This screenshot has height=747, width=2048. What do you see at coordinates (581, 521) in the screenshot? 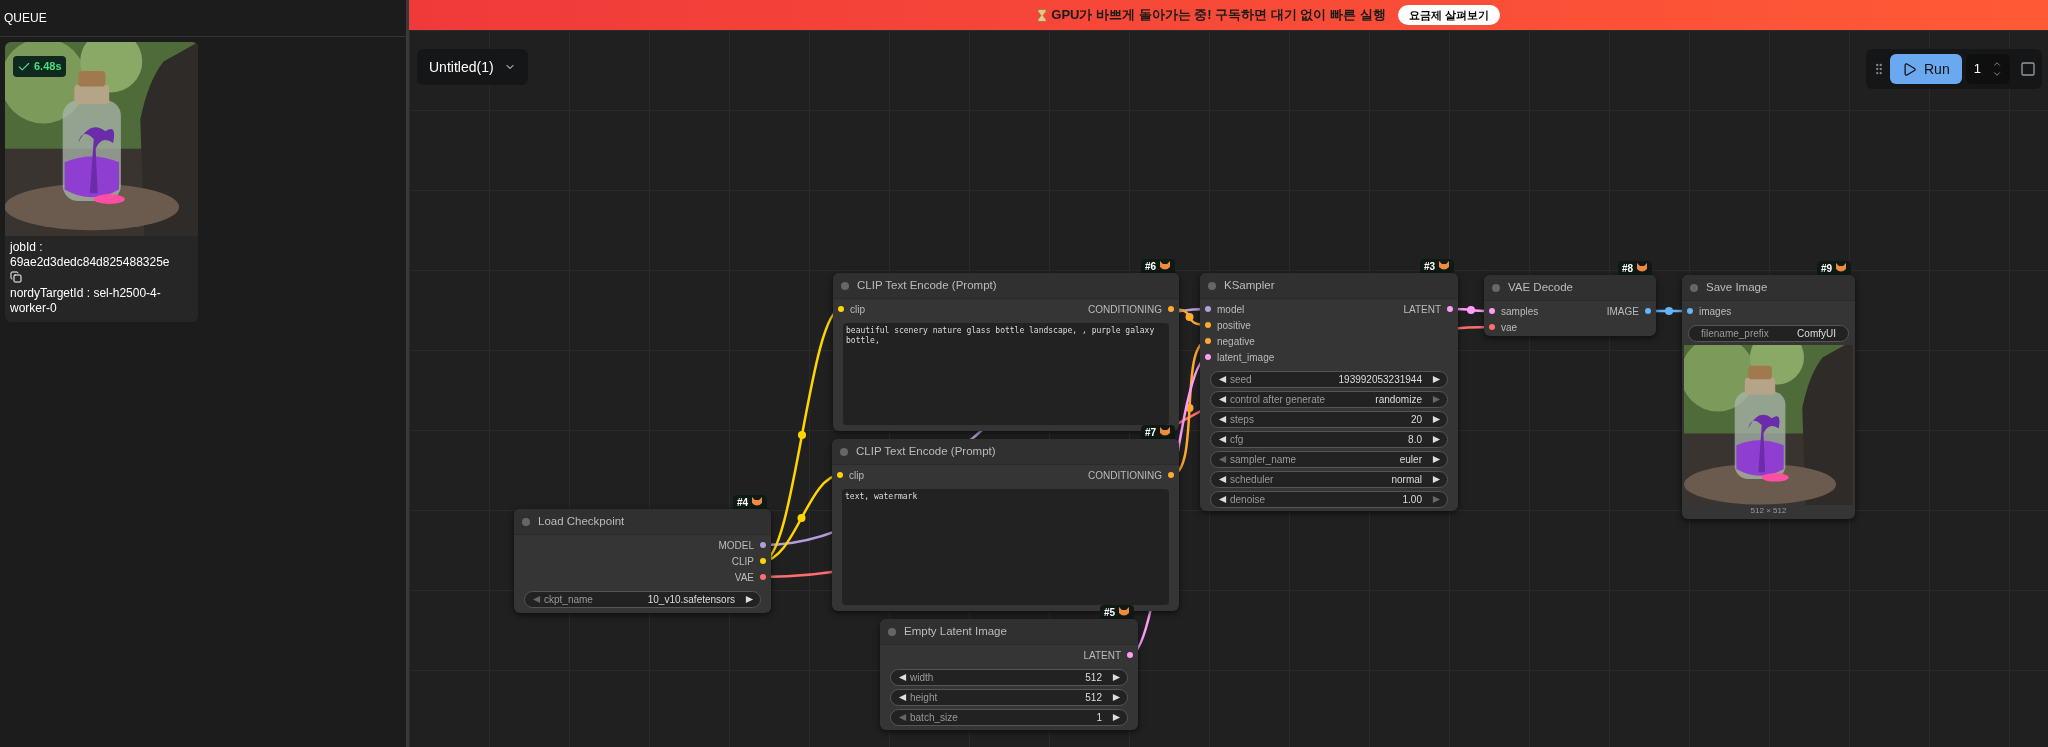
I see `node-title: Load Checkpoint` at bounding box center [581, 521].